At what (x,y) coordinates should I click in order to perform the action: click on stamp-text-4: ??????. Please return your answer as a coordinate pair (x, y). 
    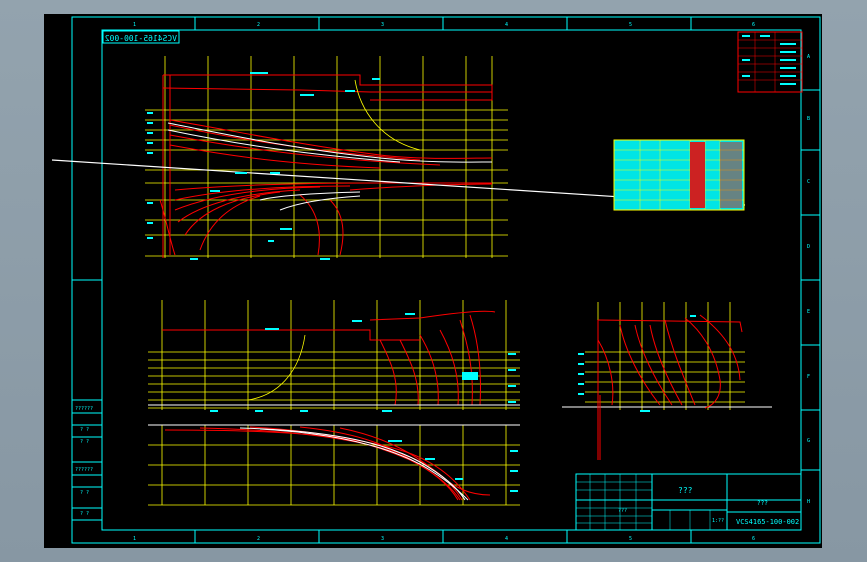
    Looking at the image, I should click on (84, 470).